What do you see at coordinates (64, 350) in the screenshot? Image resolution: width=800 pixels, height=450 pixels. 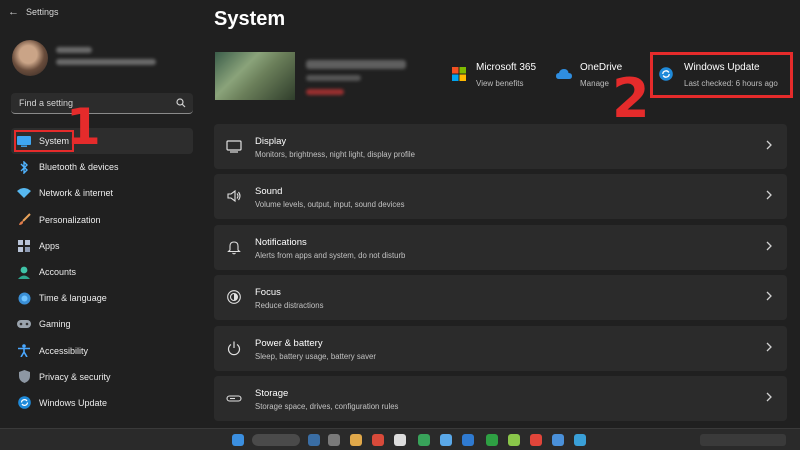 I see `sidebar-item-label: Accessibility` at bounding box center [64, 350].